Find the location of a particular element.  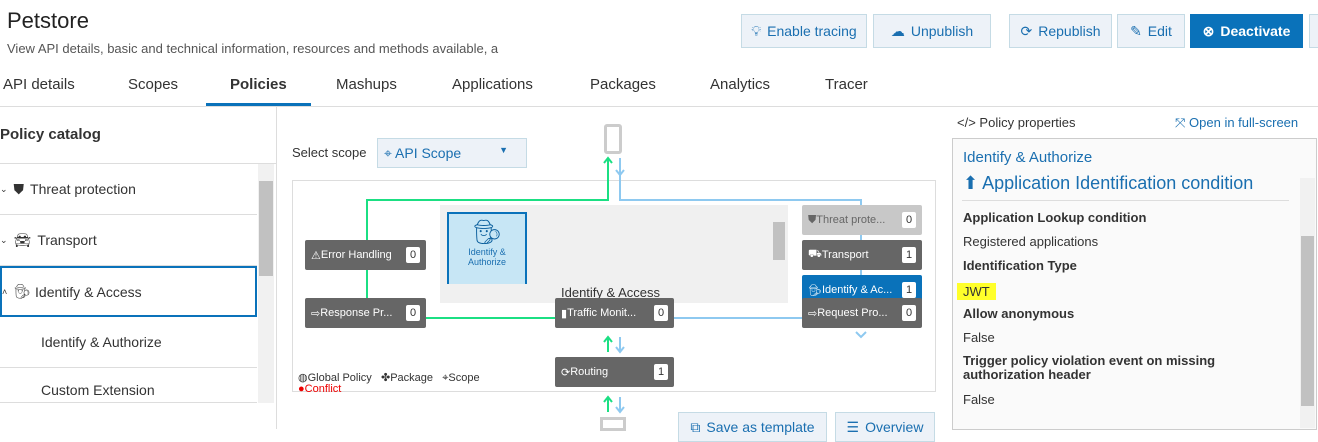

save-template-label: Save as template is located at coordinates (760, 427).